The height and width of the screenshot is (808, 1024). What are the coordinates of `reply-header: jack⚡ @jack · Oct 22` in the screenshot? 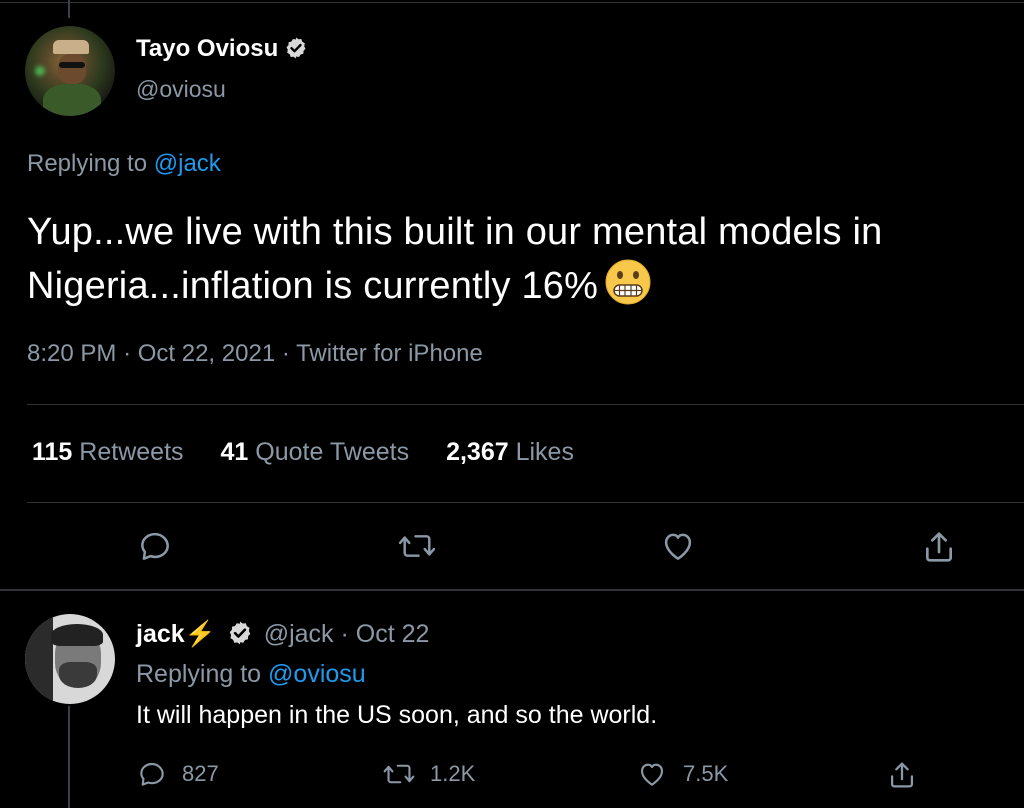 It's located at (282, 634).